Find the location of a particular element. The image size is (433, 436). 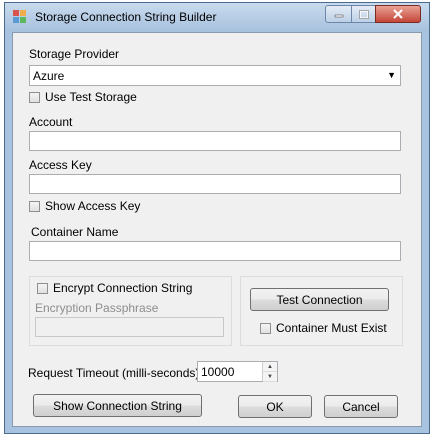

encryption-passphrase-label: Encryption Passphrase is located at coordinates (97, 308).